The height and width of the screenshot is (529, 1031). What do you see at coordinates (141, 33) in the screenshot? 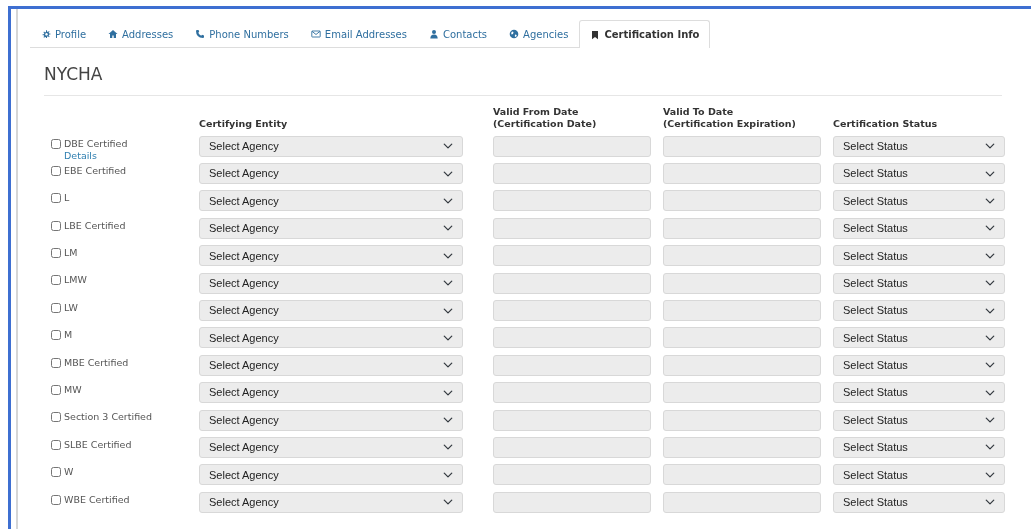
I see `tab: Addresses` at bounding box center [141, 33].